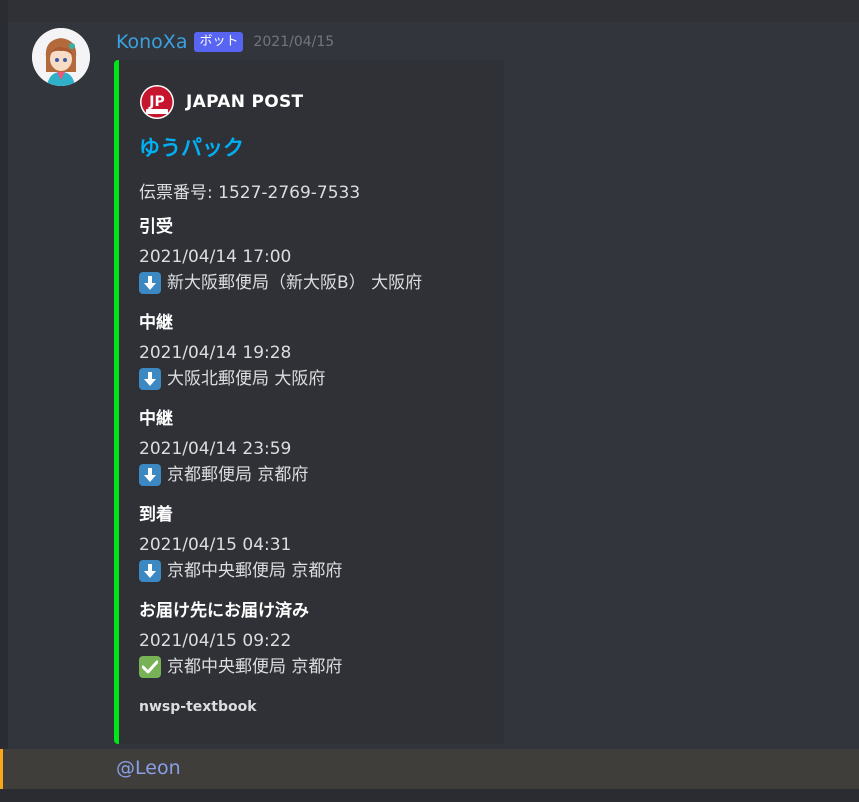 The width and height of the screenshot is (859, 802). I want to click on event-place-row: 大阪北郵便局 大阪府, so click(319, 379).